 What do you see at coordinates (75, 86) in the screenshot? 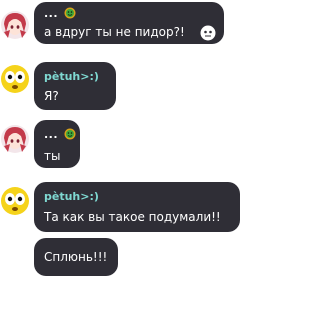
I see `message-bubble: pètuh>:) Я?` at bounding box center [75, 86].